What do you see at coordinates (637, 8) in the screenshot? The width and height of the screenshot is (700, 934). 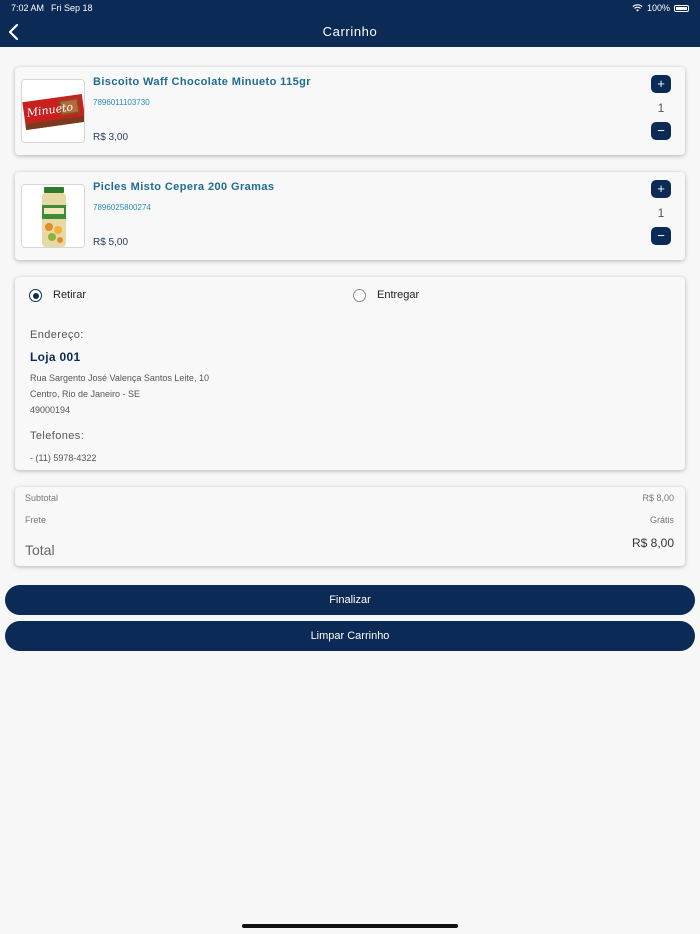 I see `wifi-icon` at bounding box center [637, 8].